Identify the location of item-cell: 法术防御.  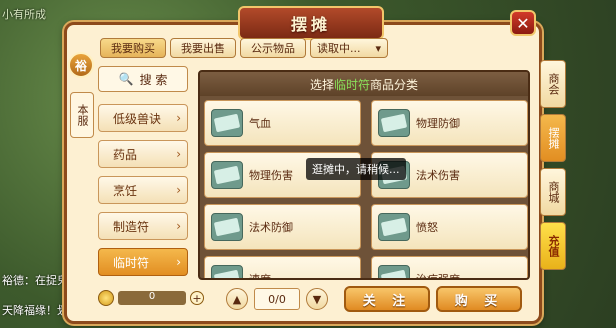
(282, 227).